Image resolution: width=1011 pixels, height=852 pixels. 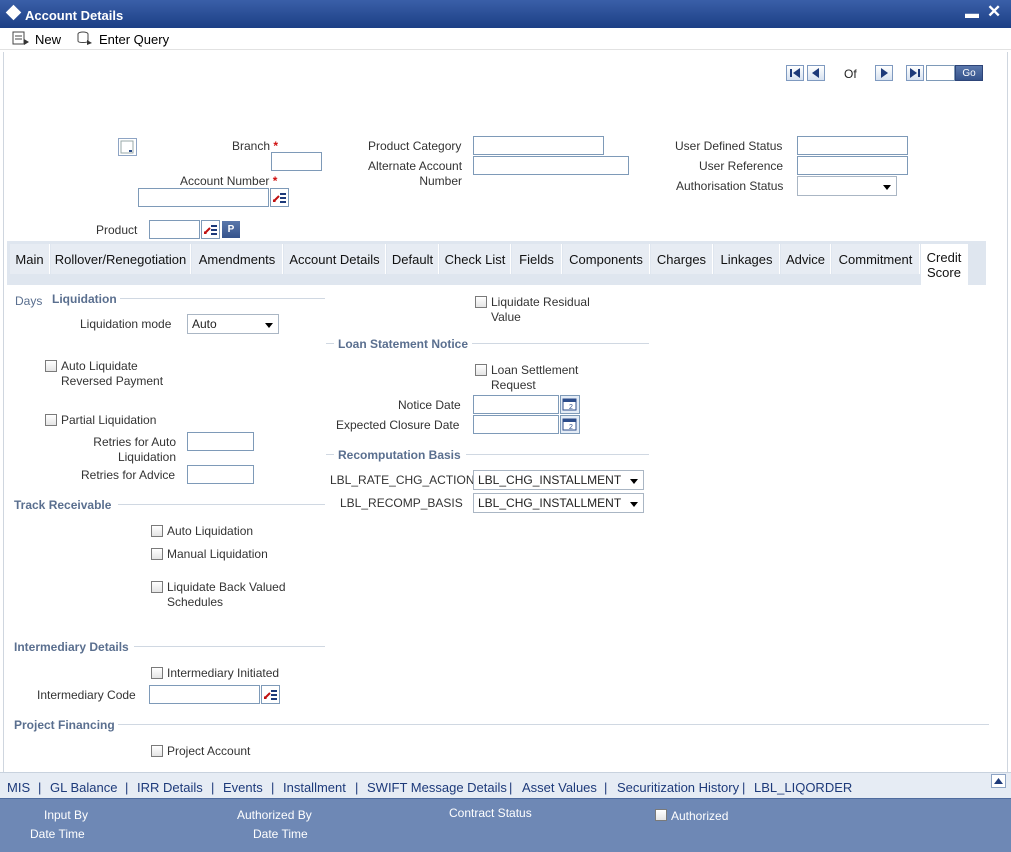 What do you see at coordinates (157, 673) in the screenshot?
I see `intermediary-initiated-checkbox` at bounding box center [157, 673].